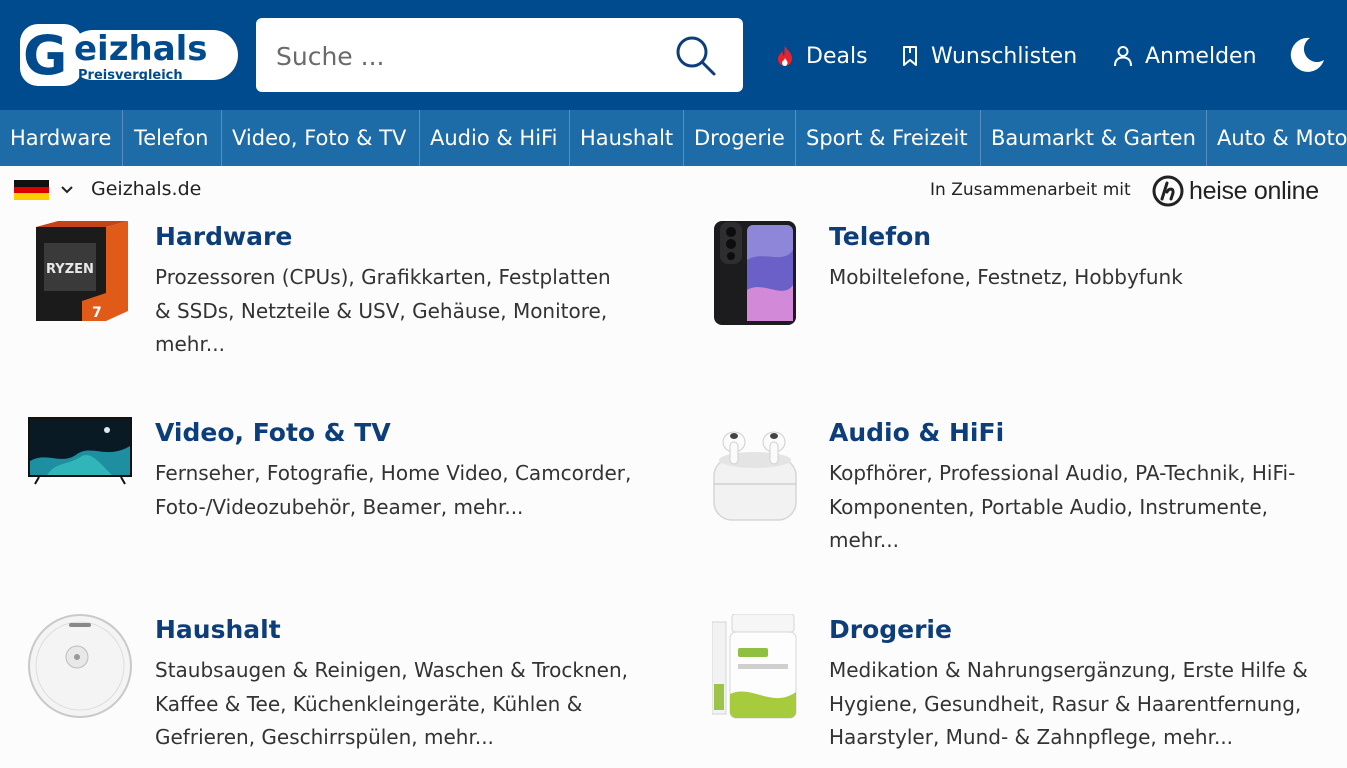 Image resolution: width=1347 pixels, height=768 pixels. What do you see at coordinates (80, 666) in the screenshot?
I see `robot-vacuum-image` at bounding box center [80, 666].